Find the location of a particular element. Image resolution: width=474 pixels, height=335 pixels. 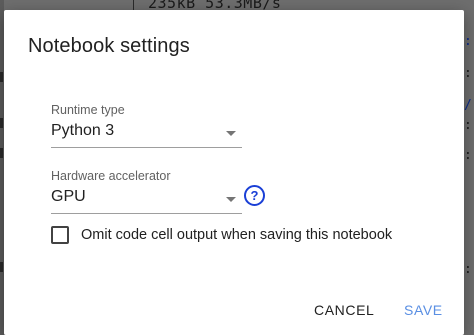

hardware-accelerator-field: Hardware accelerator GPU is located at coordinates (146, 191).